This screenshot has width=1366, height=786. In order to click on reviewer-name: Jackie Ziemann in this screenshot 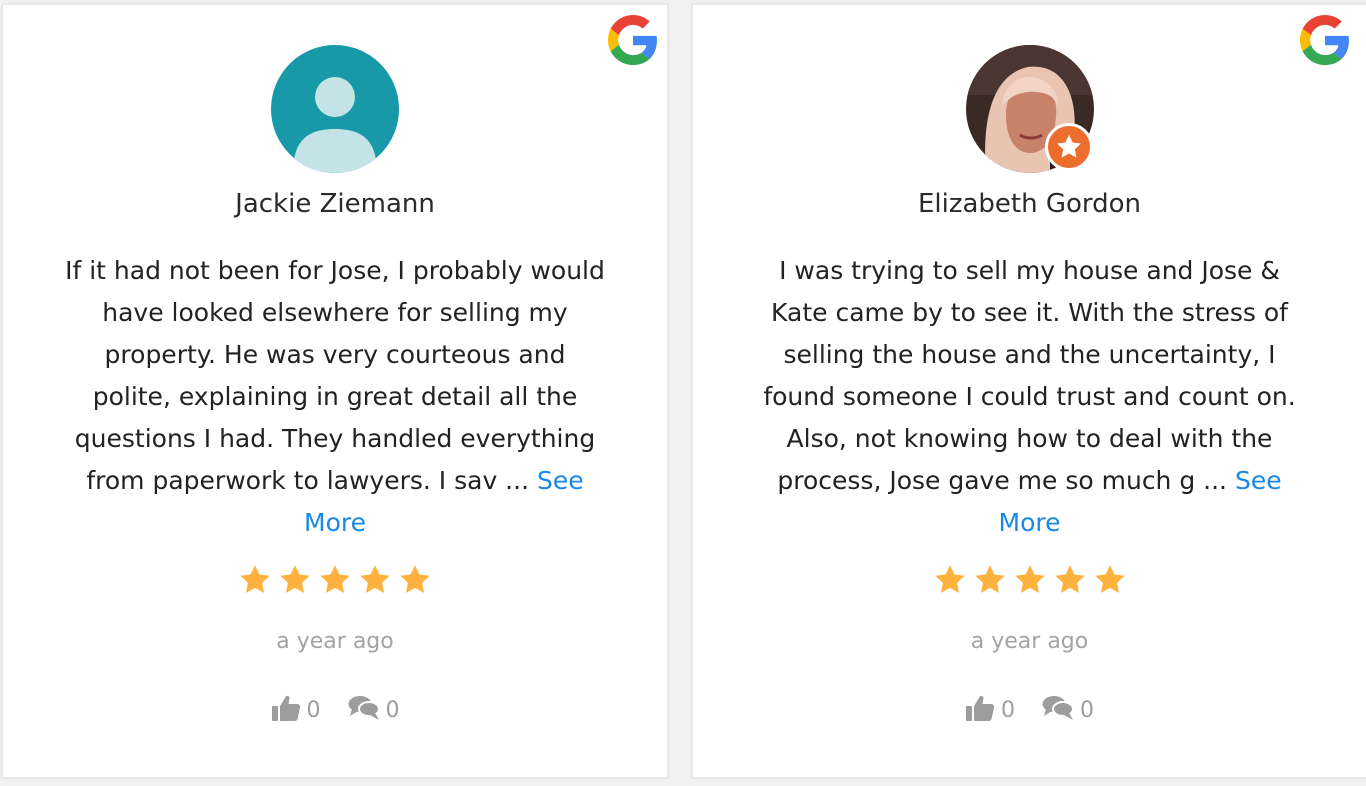, I will do `click(335, 204)`.